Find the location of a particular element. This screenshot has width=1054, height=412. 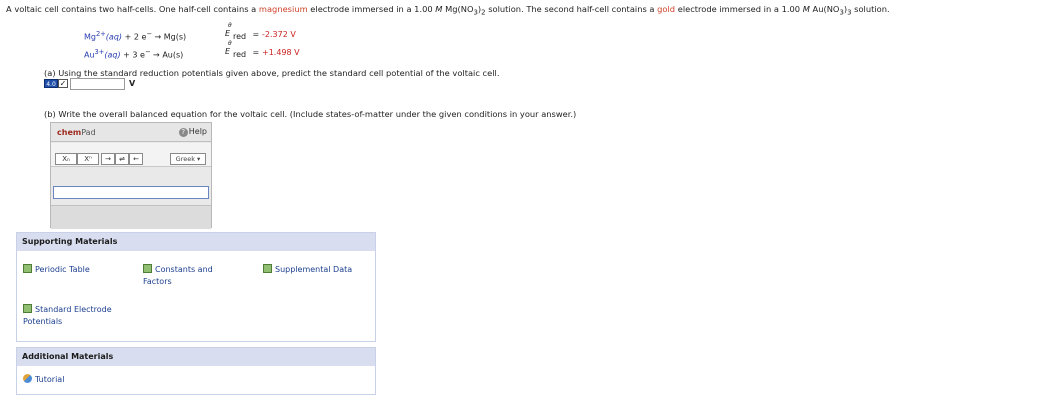

solution-2: Au(NO is located at coordinates (824, 9).